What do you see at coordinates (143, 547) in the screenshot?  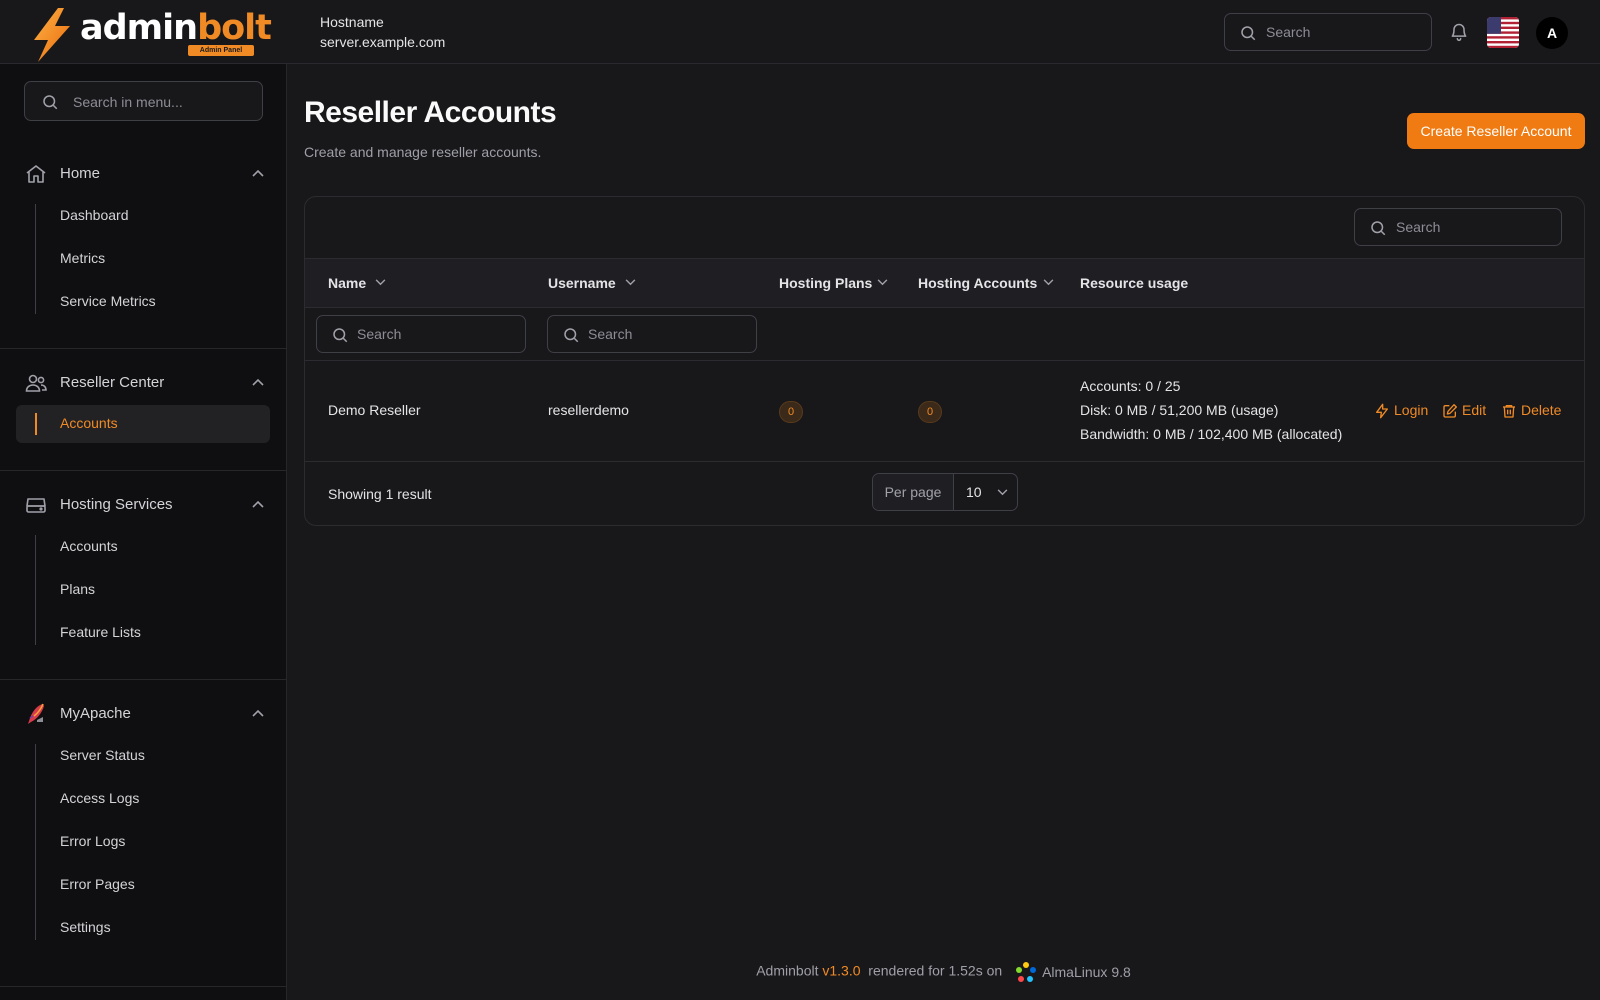 I see `sidebar-item-hosting-accounts: Accounts` at bounding box center [143, 547].